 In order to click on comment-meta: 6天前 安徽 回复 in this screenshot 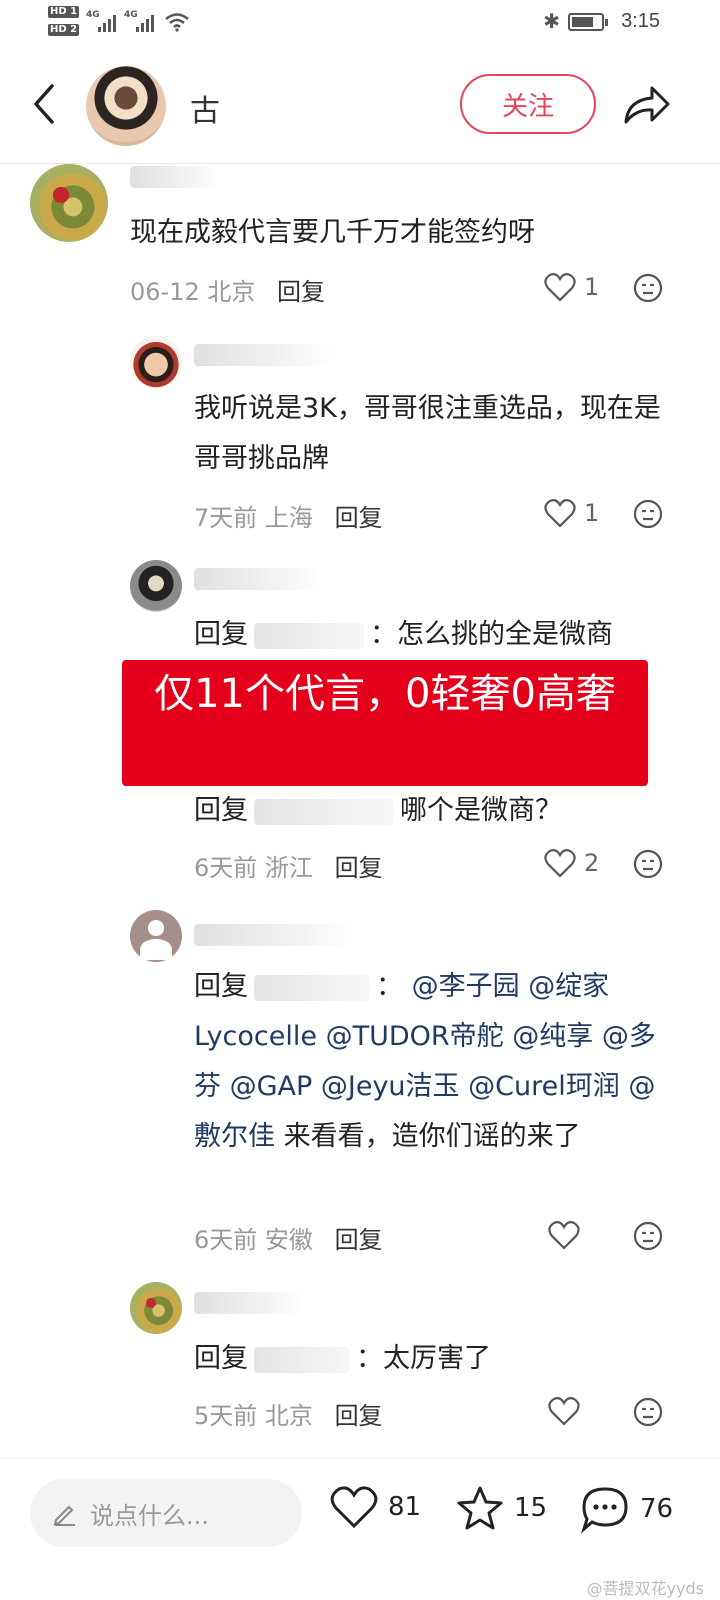, I will do `click(288, 1237)`.